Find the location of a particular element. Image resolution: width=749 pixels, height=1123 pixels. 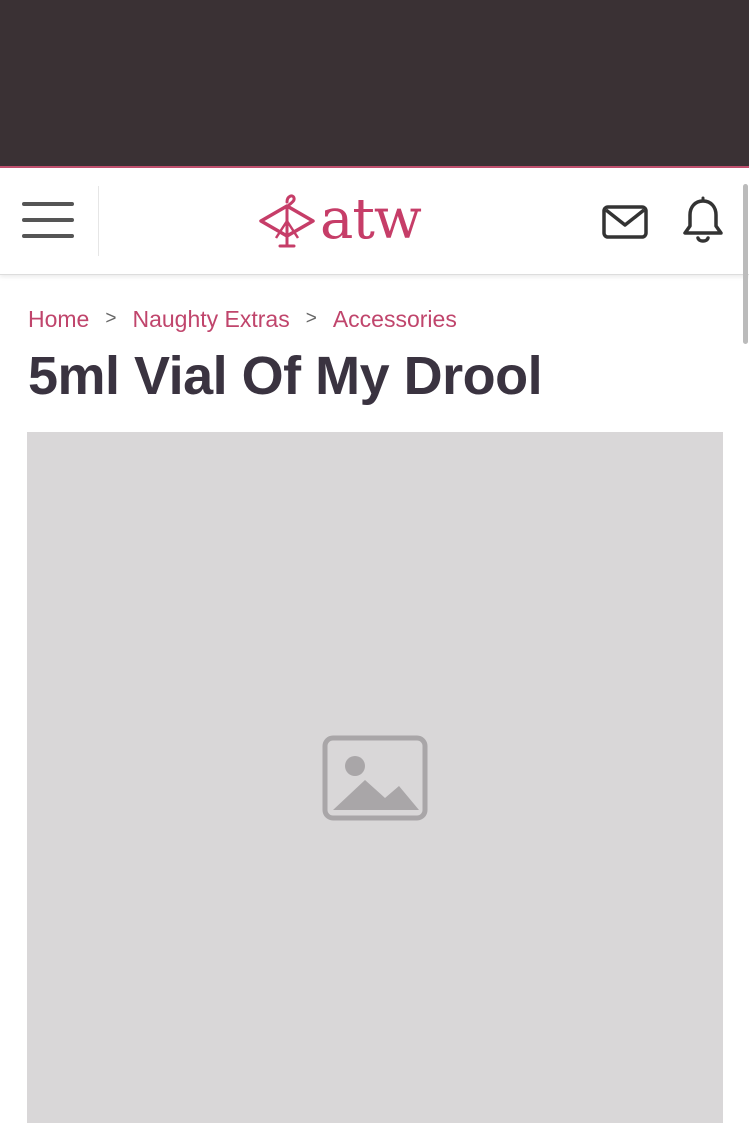

breadcrumb-item-naughty-extras: Naughty Extras is located at coordinates (210, 319).